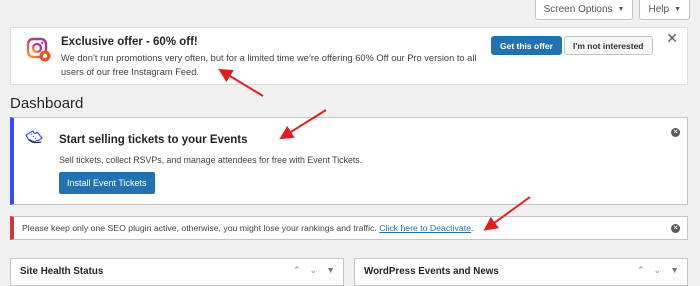 This screenshot has height=286, width=700. What do you see at coordinates (472, 228) in the screenshot?
I see `seo-notice-suffix: .` at bounding box center [472, 228].